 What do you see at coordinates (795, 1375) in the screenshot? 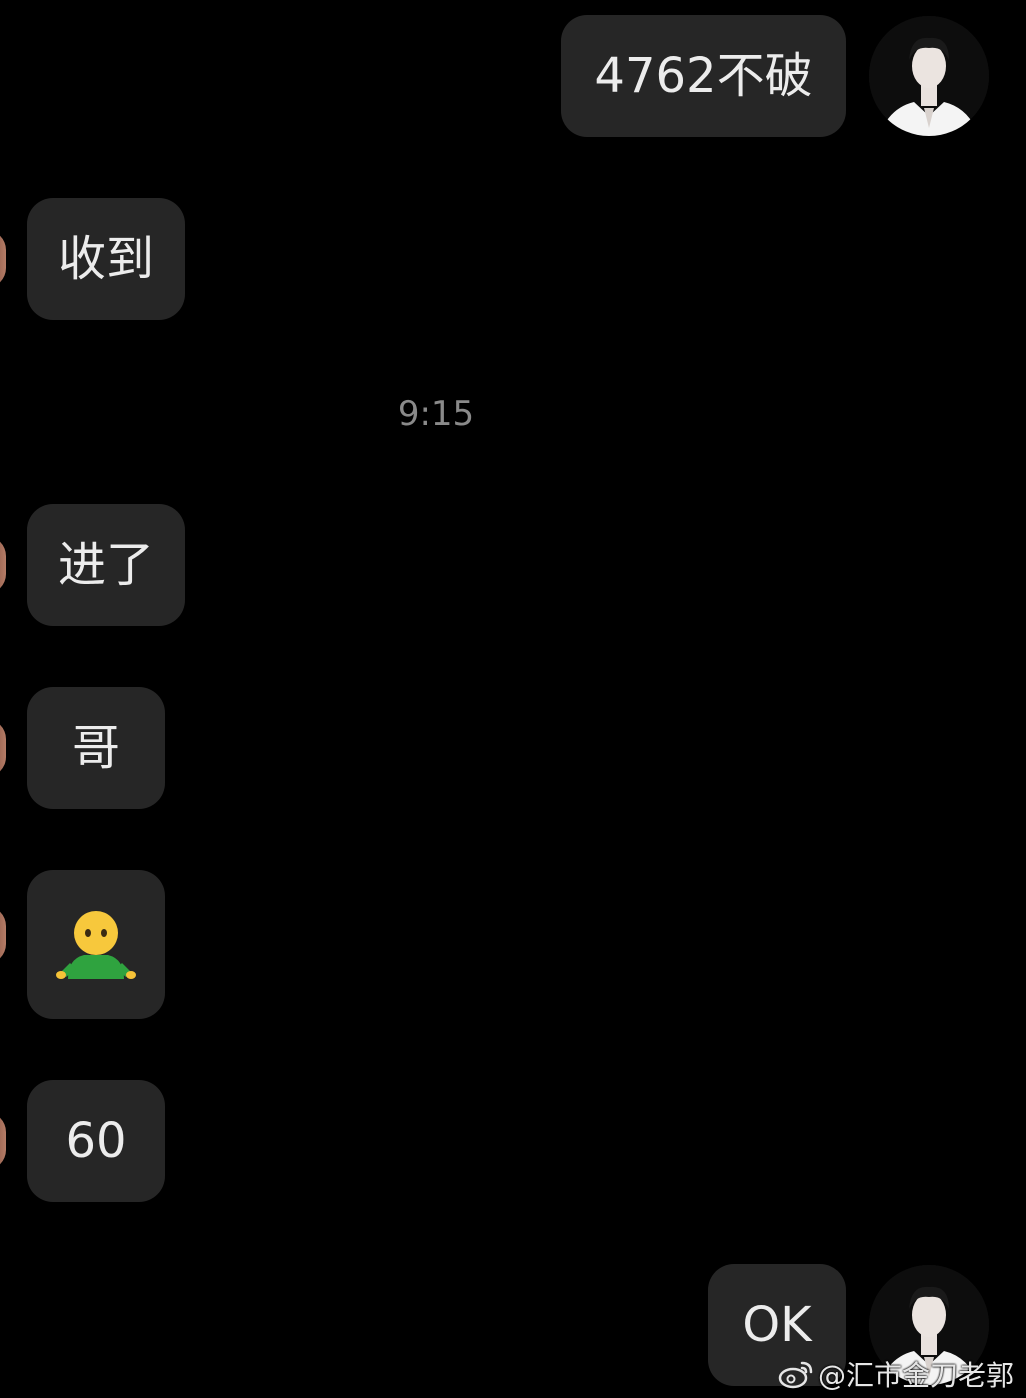
I see `weibo-logo-icon` at bounding box center [795, 1375].